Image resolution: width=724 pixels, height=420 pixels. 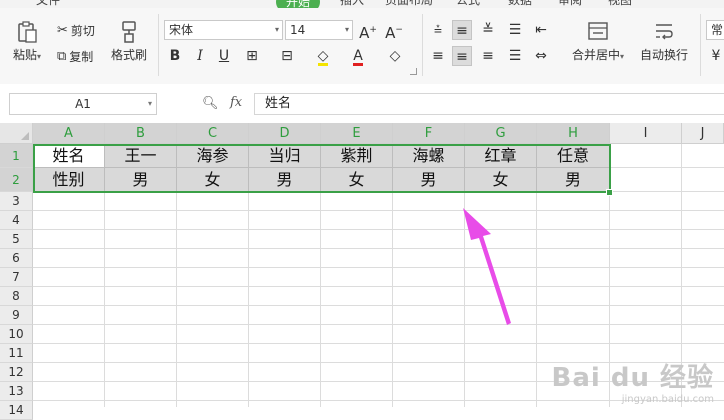 I want to click on row-header-5: 5, so click(x=16, y=239).